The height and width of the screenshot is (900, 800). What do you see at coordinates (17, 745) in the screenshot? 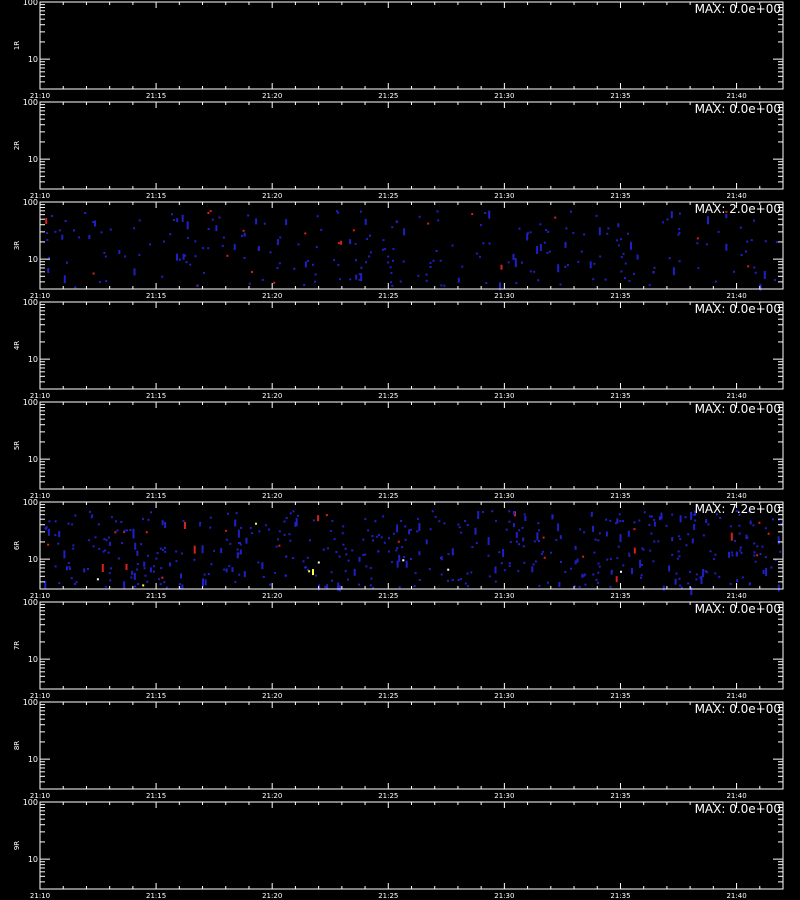
I see `panel-label: 8R` at bounding box center [17, 745].